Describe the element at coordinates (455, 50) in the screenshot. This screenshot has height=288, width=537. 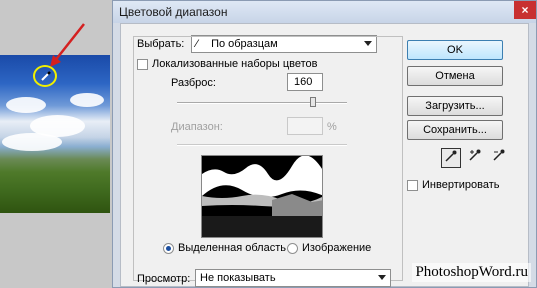
I see `ok-button: OK` at that location.